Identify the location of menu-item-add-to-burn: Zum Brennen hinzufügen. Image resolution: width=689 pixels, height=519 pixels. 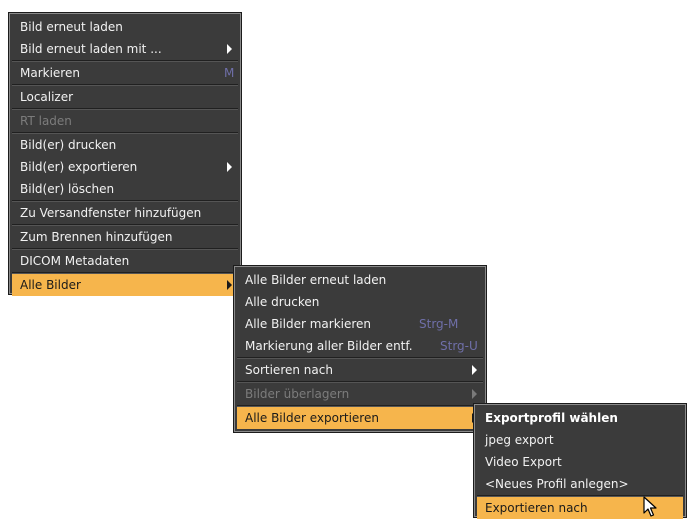
(125, 237).